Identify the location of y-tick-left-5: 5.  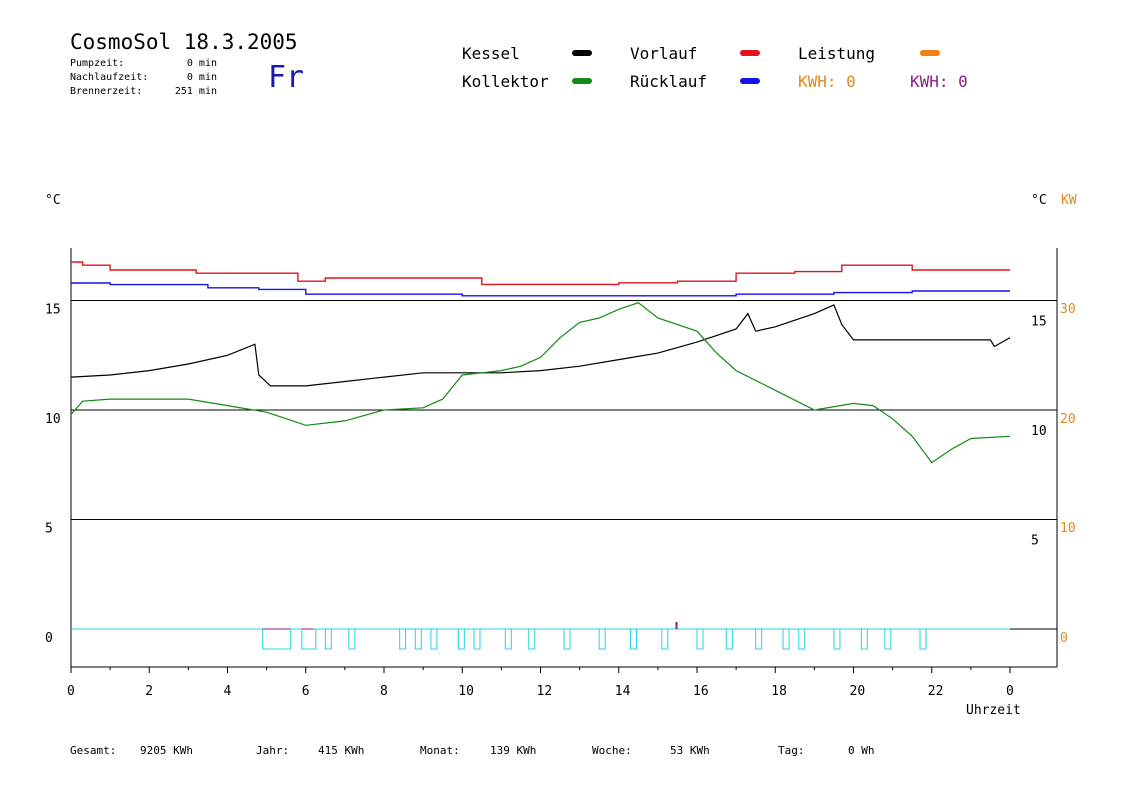
(49, 529).